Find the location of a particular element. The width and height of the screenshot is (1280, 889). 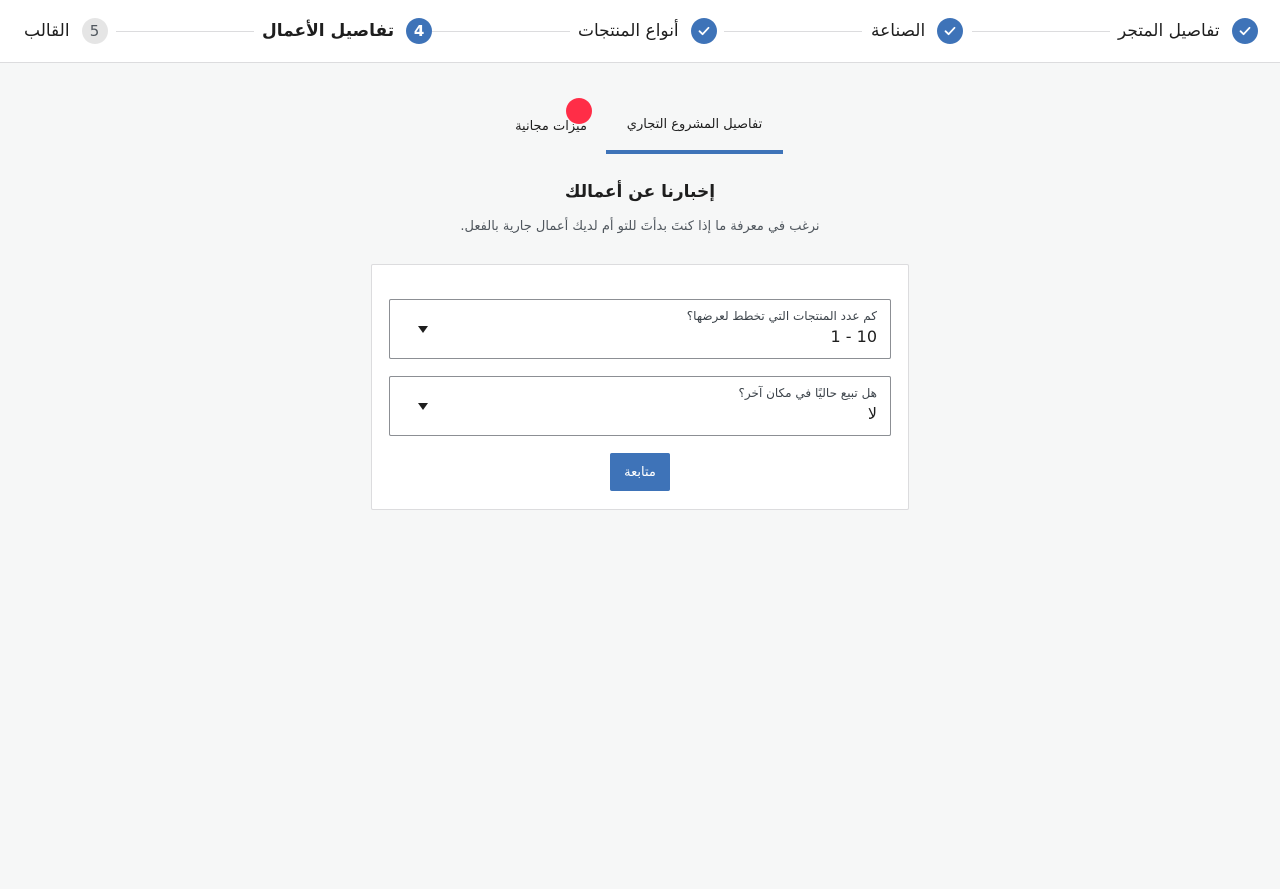

select-label: هل تبيع حاليًا في مكان آخر؟ is located at coordinates (807, 393).